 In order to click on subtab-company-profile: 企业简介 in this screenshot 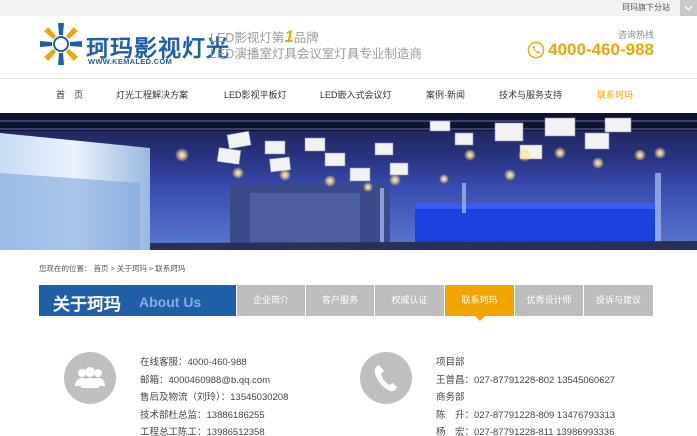, I will do `click(271, 300)`.